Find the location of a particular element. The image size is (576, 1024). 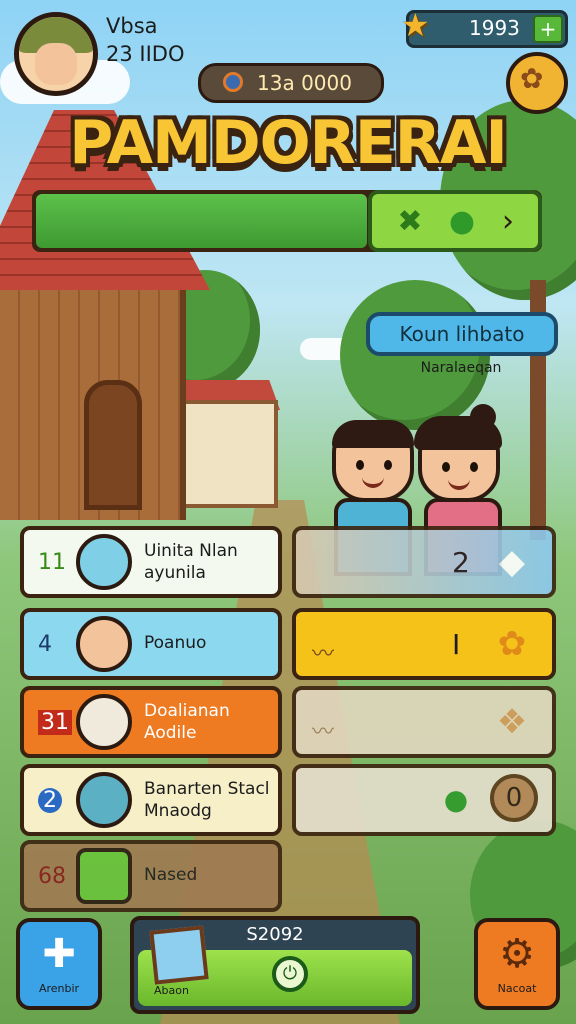

item-label: Poanuo is located at coordinates (175, 643).